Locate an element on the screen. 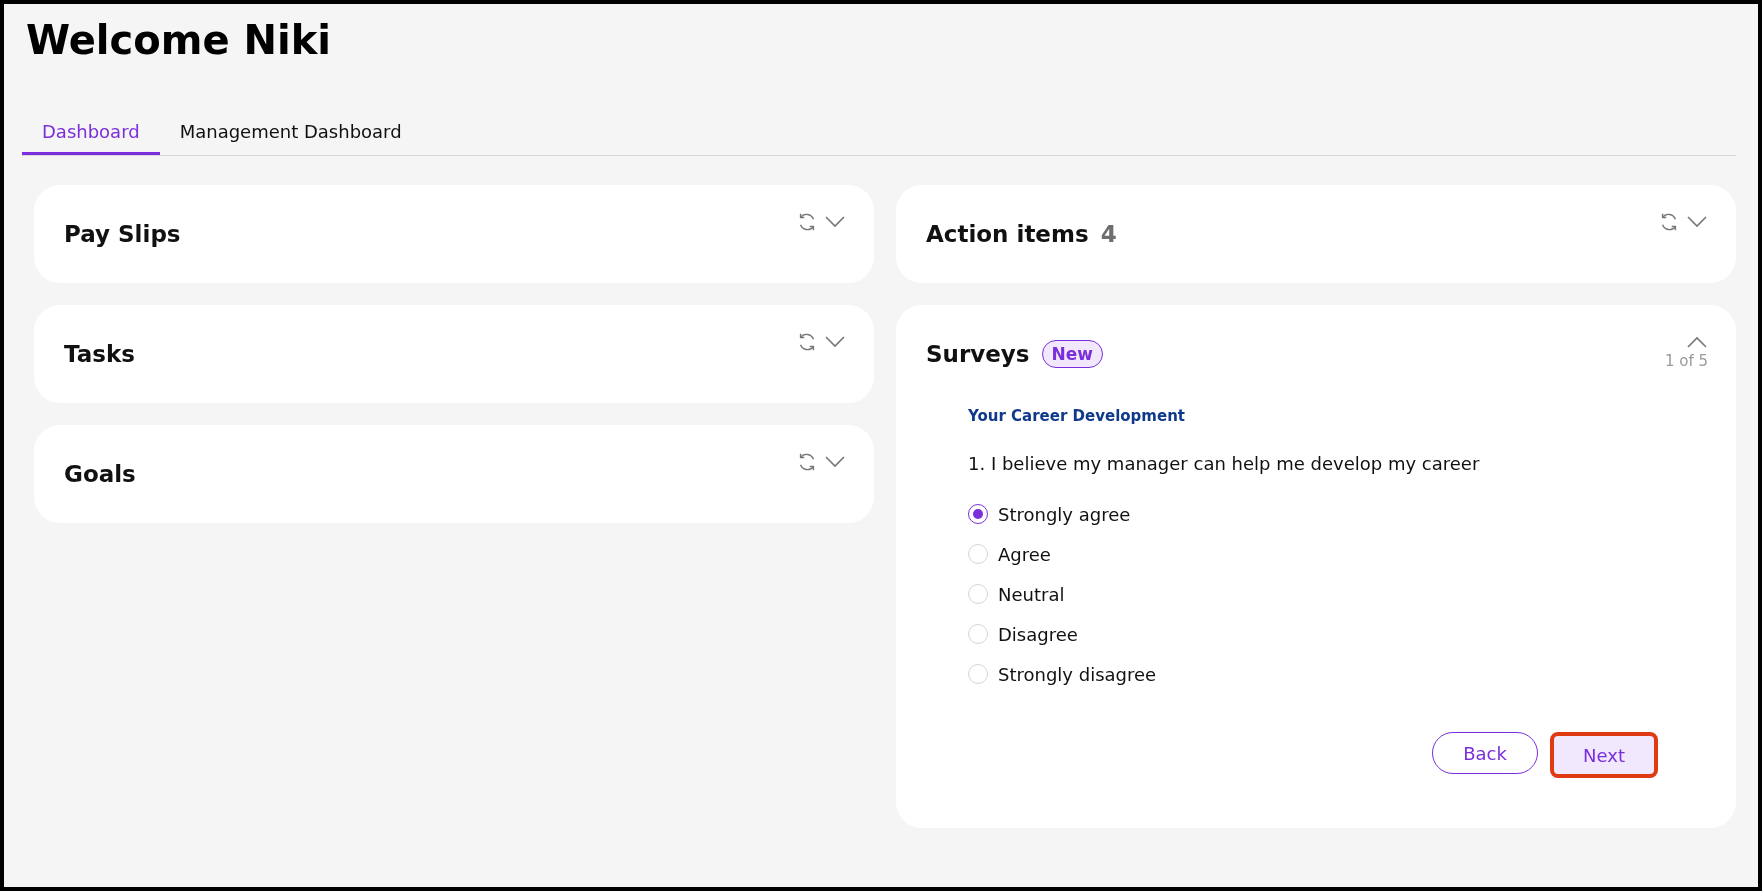 Image resolution: width=1762 pixels, height=891 pixels. card-title: Action items is located at coordinates (1007, 234).